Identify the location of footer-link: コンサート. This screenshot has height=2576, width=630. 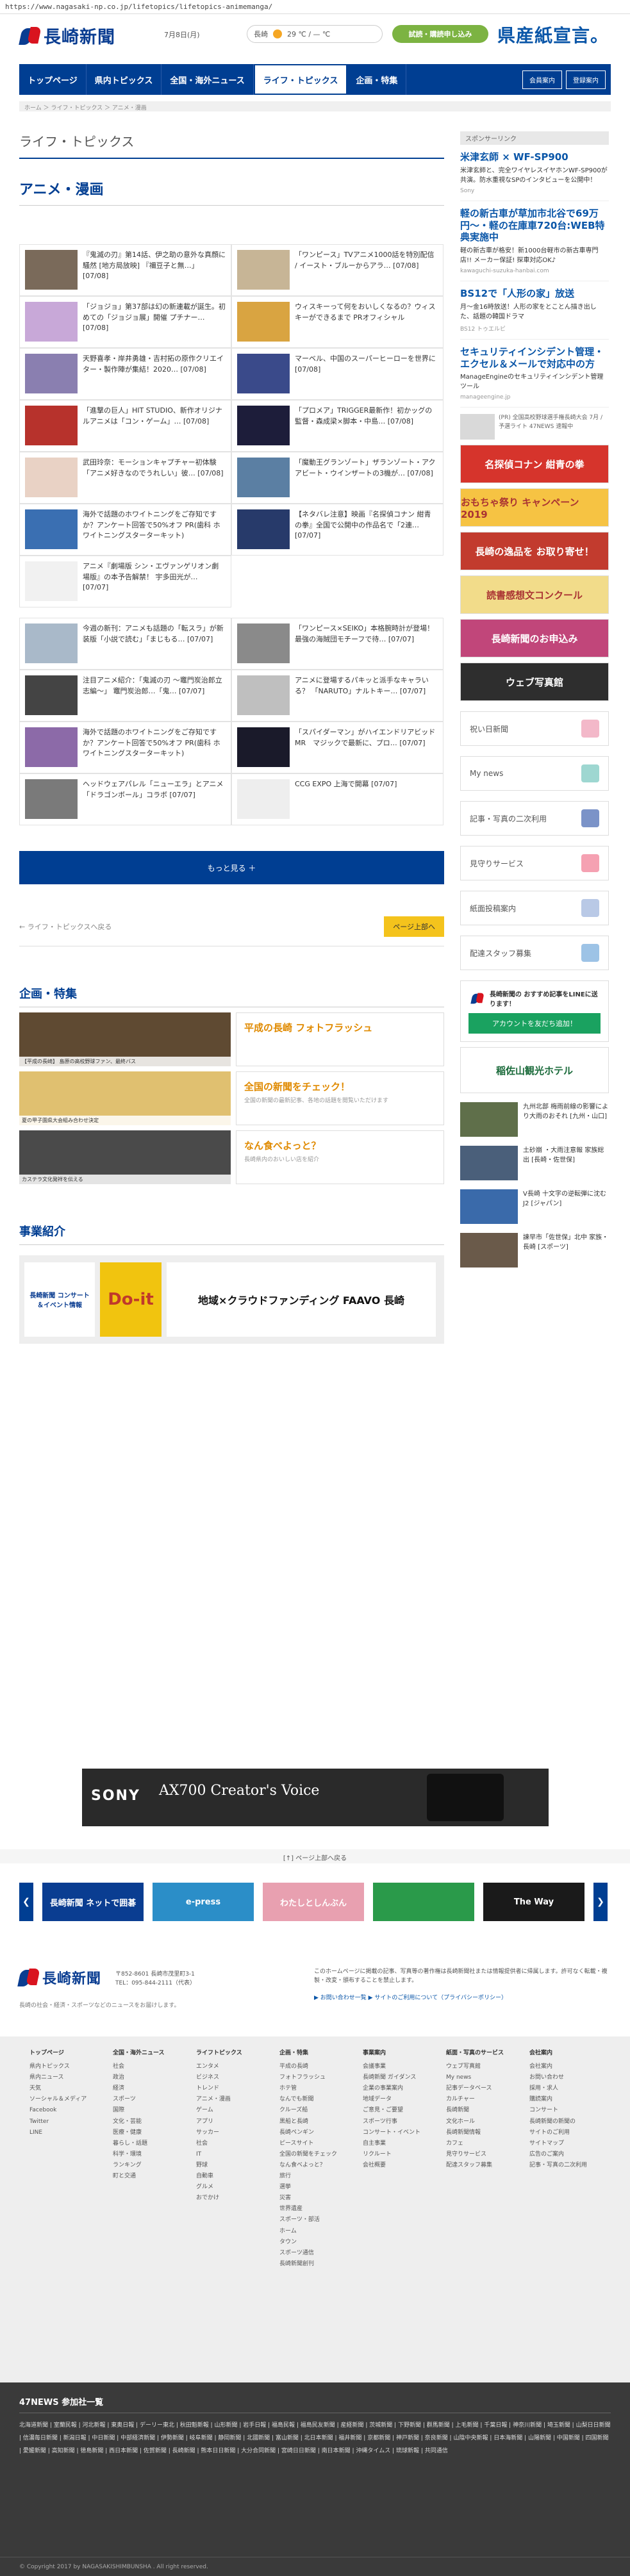
(564, 2110).